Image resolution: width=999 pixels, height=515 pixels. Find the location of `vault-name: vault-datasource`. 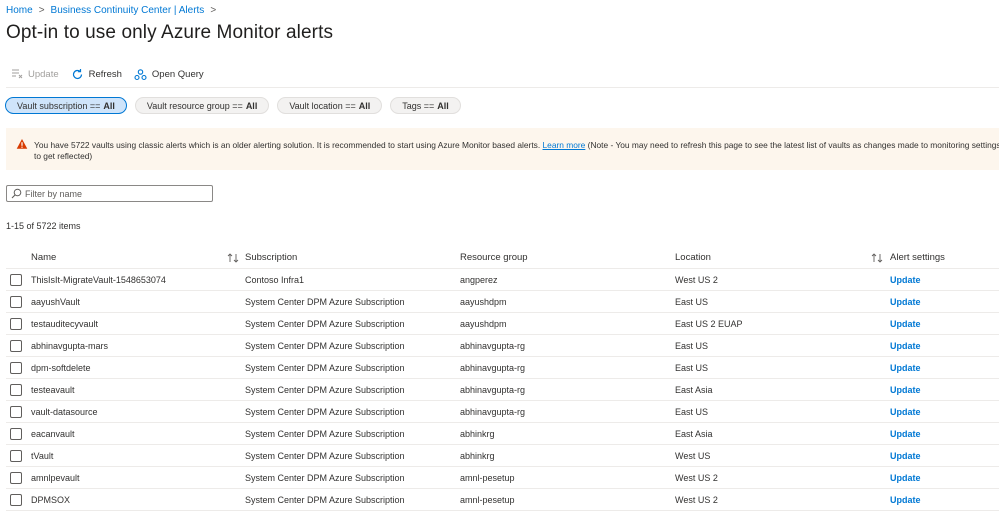

vault-name: vault-datasource is located at coordinates (64, 411).